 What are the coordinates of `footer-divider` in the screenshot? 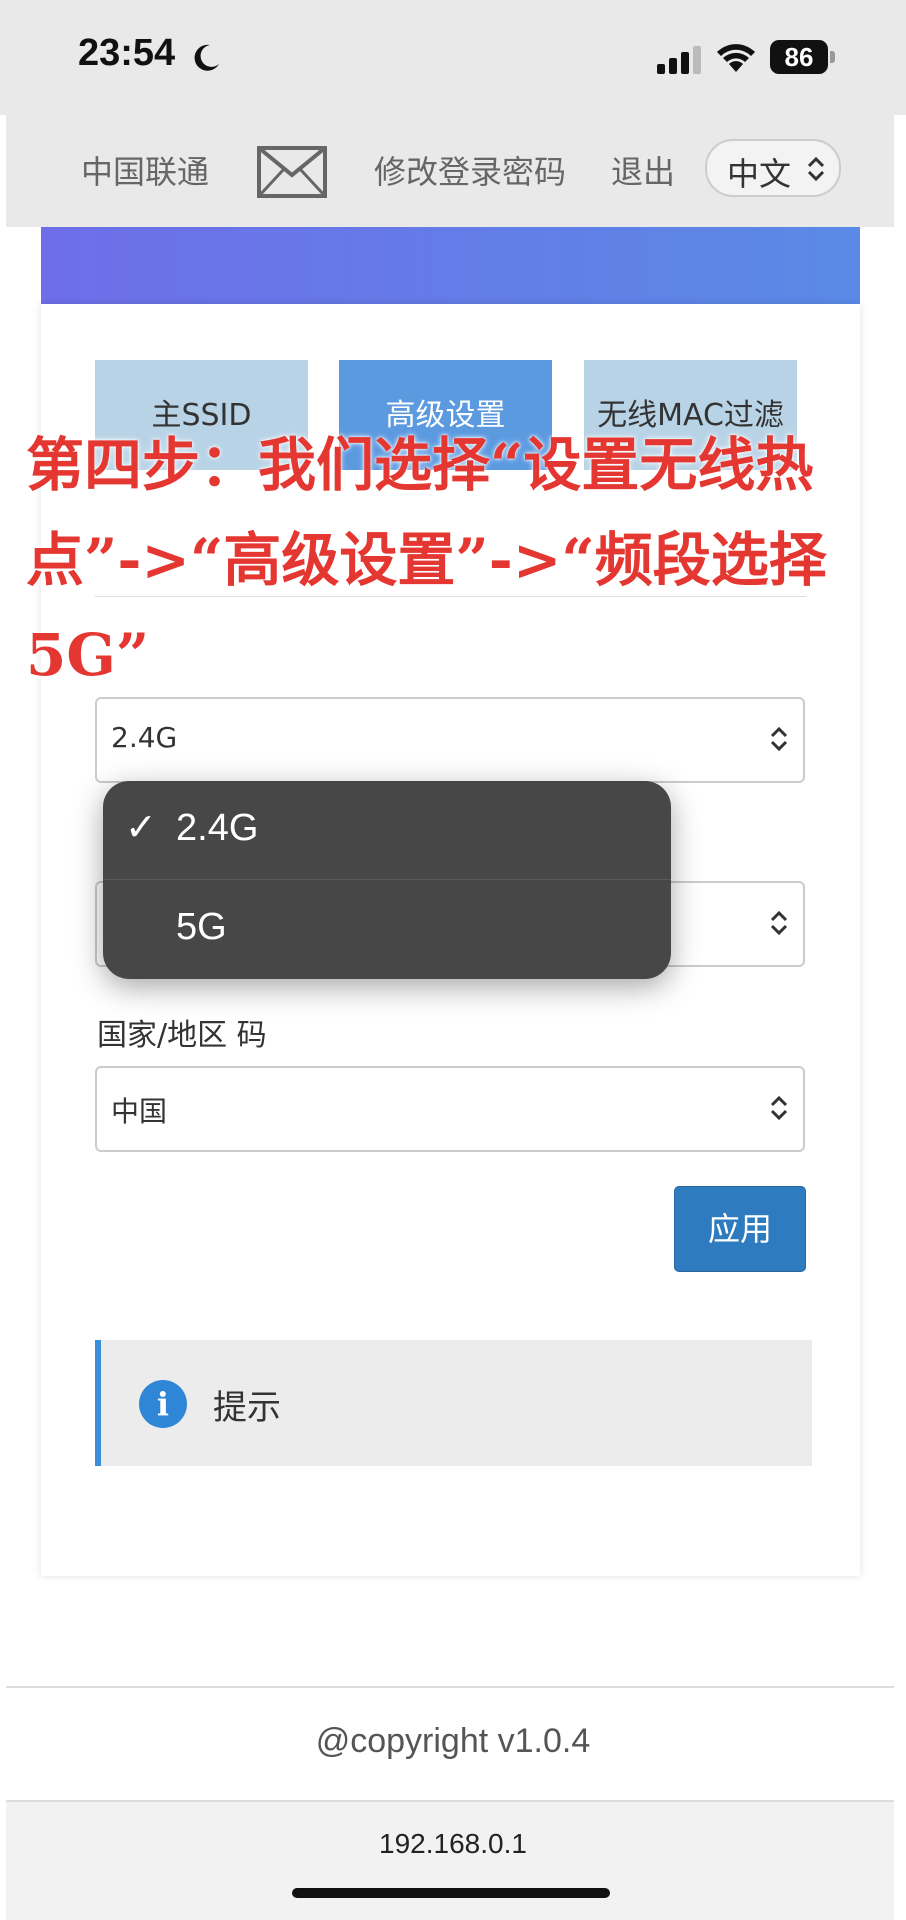 It's located at (450, 1687).